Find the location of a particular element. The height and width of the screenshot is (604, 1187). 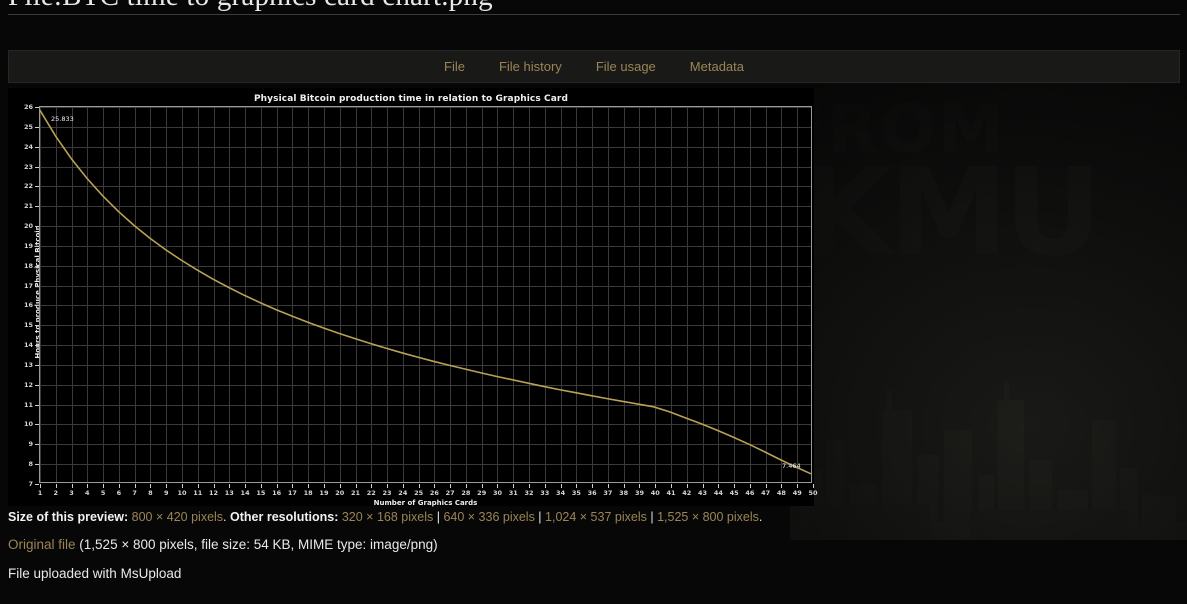

skin-art-word: FROM is located at coordinates (898, 128).